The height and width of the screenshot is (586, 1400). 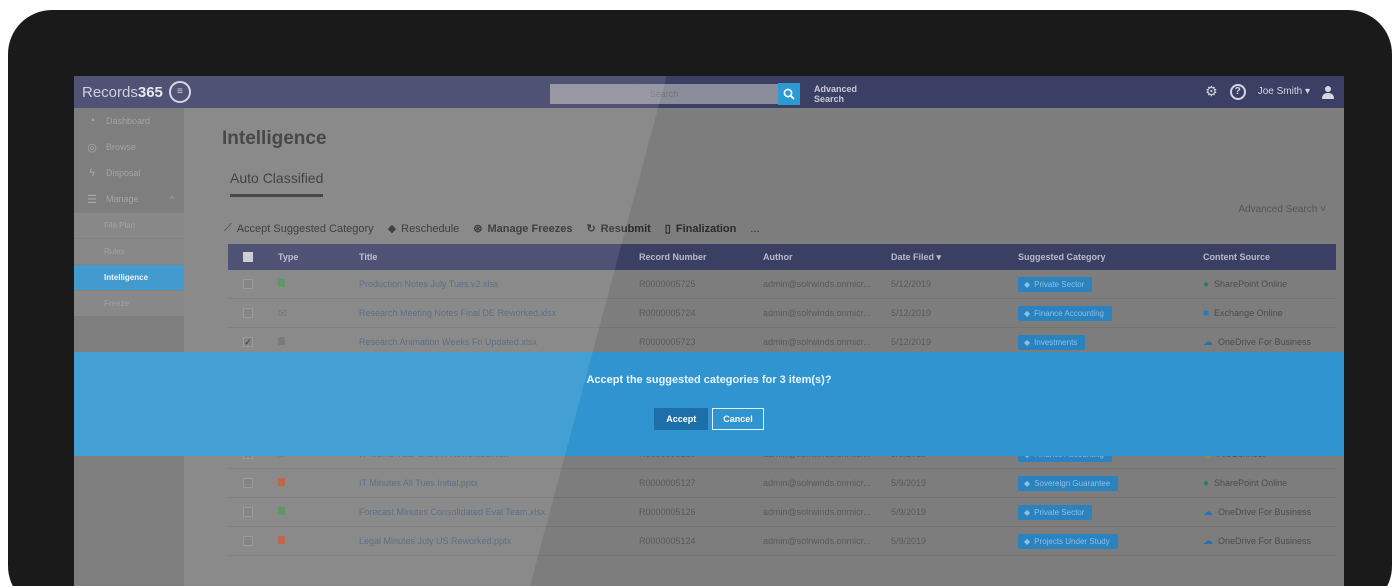 I want to click on row-record-number: R0000005127, so click(x=667, y=483).